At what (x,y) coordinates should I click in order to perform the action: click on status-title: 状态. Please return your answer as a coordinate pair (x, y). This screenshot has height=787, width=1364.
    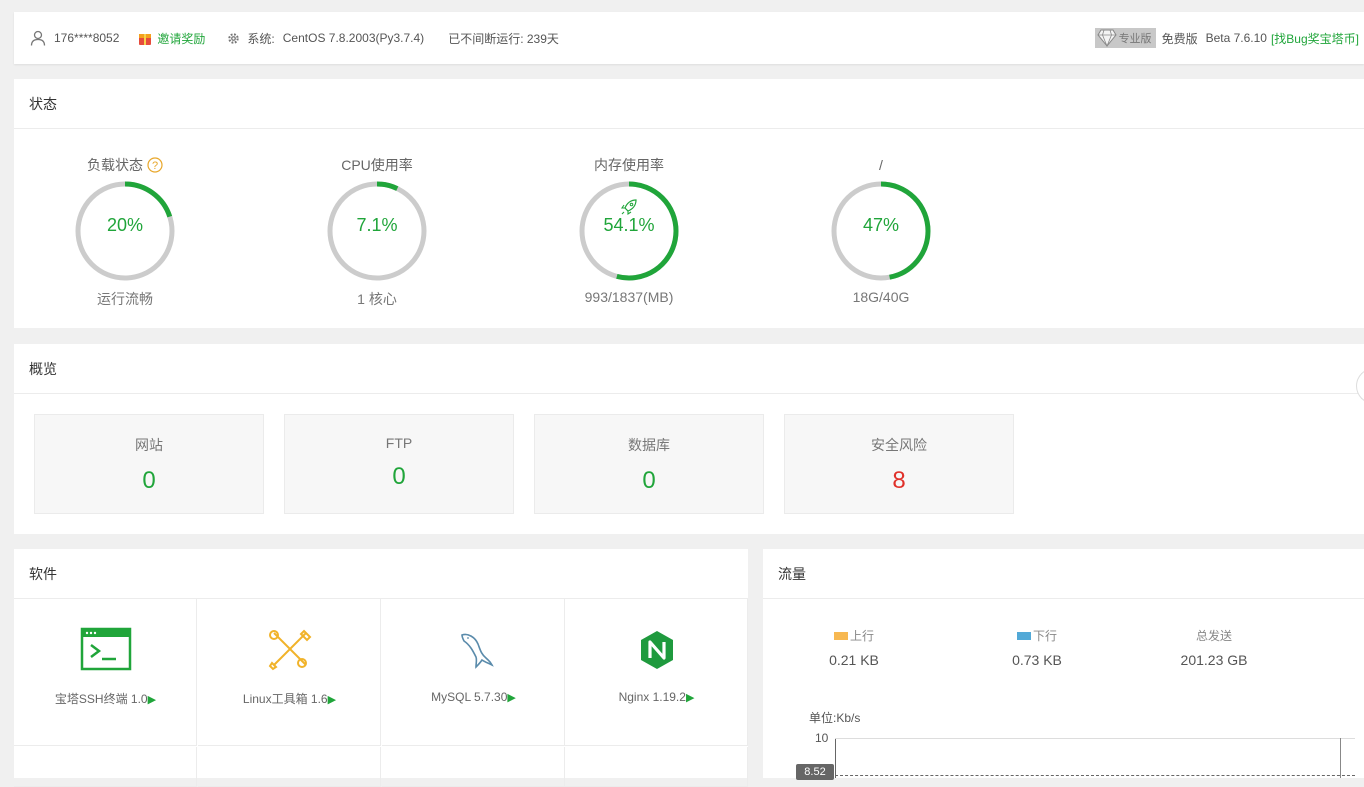
    Looking at the image, I should click on (689, 104).